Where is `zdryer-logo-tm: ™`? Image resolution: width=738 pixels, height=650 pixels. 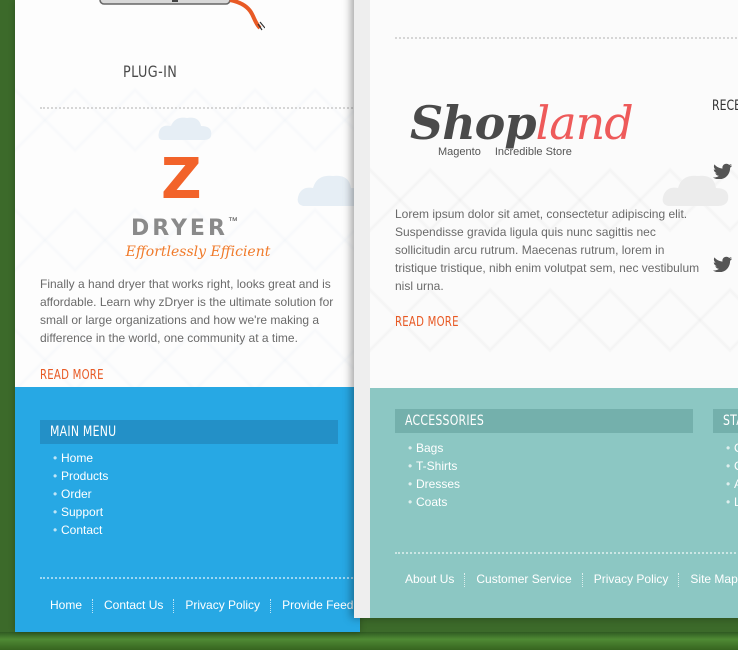
zdryer-logo-tm: ™ is located at coordinates (232, 221).